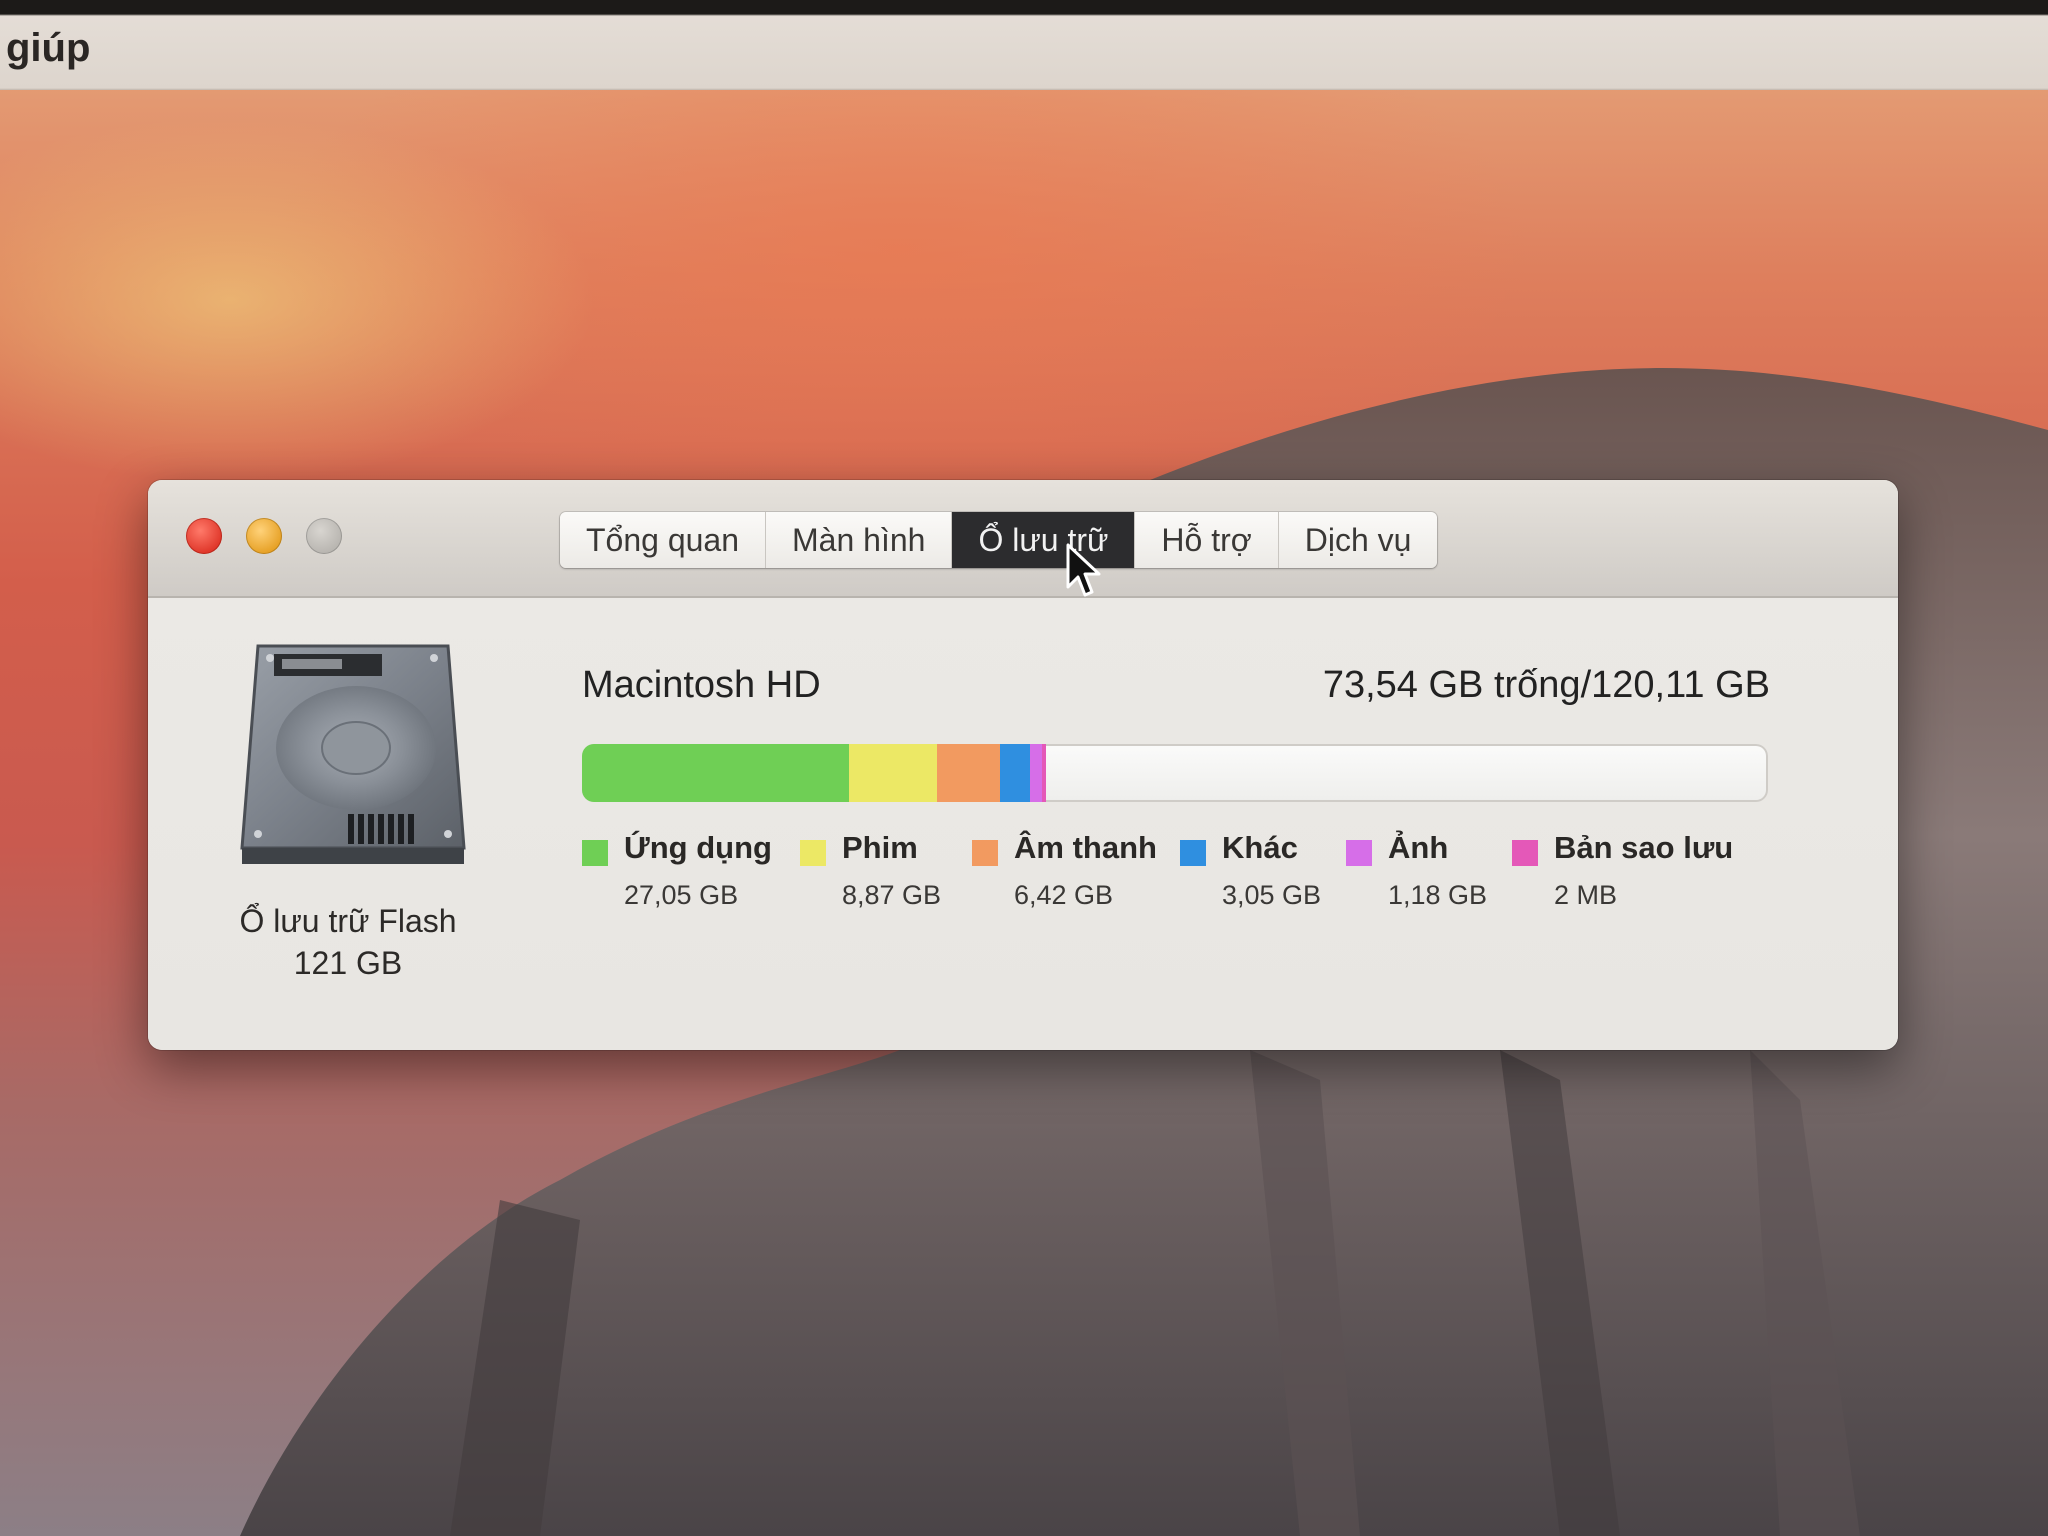 The height and width of the screenshot is (1536, 2048). Describe the element at coordinates (1272, 895) in the screenshot. I see `legend-size: 3,05 GB` at that location.